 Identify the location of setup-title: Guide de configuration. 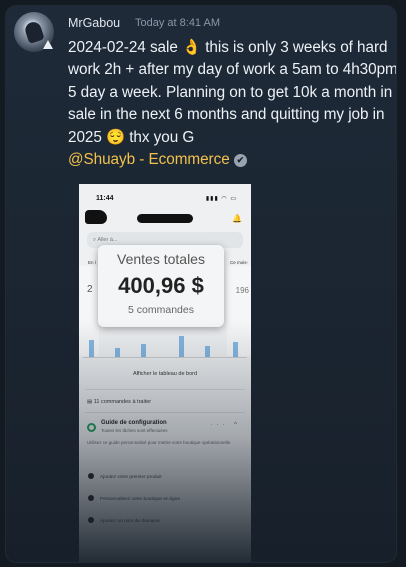
(134, 423).